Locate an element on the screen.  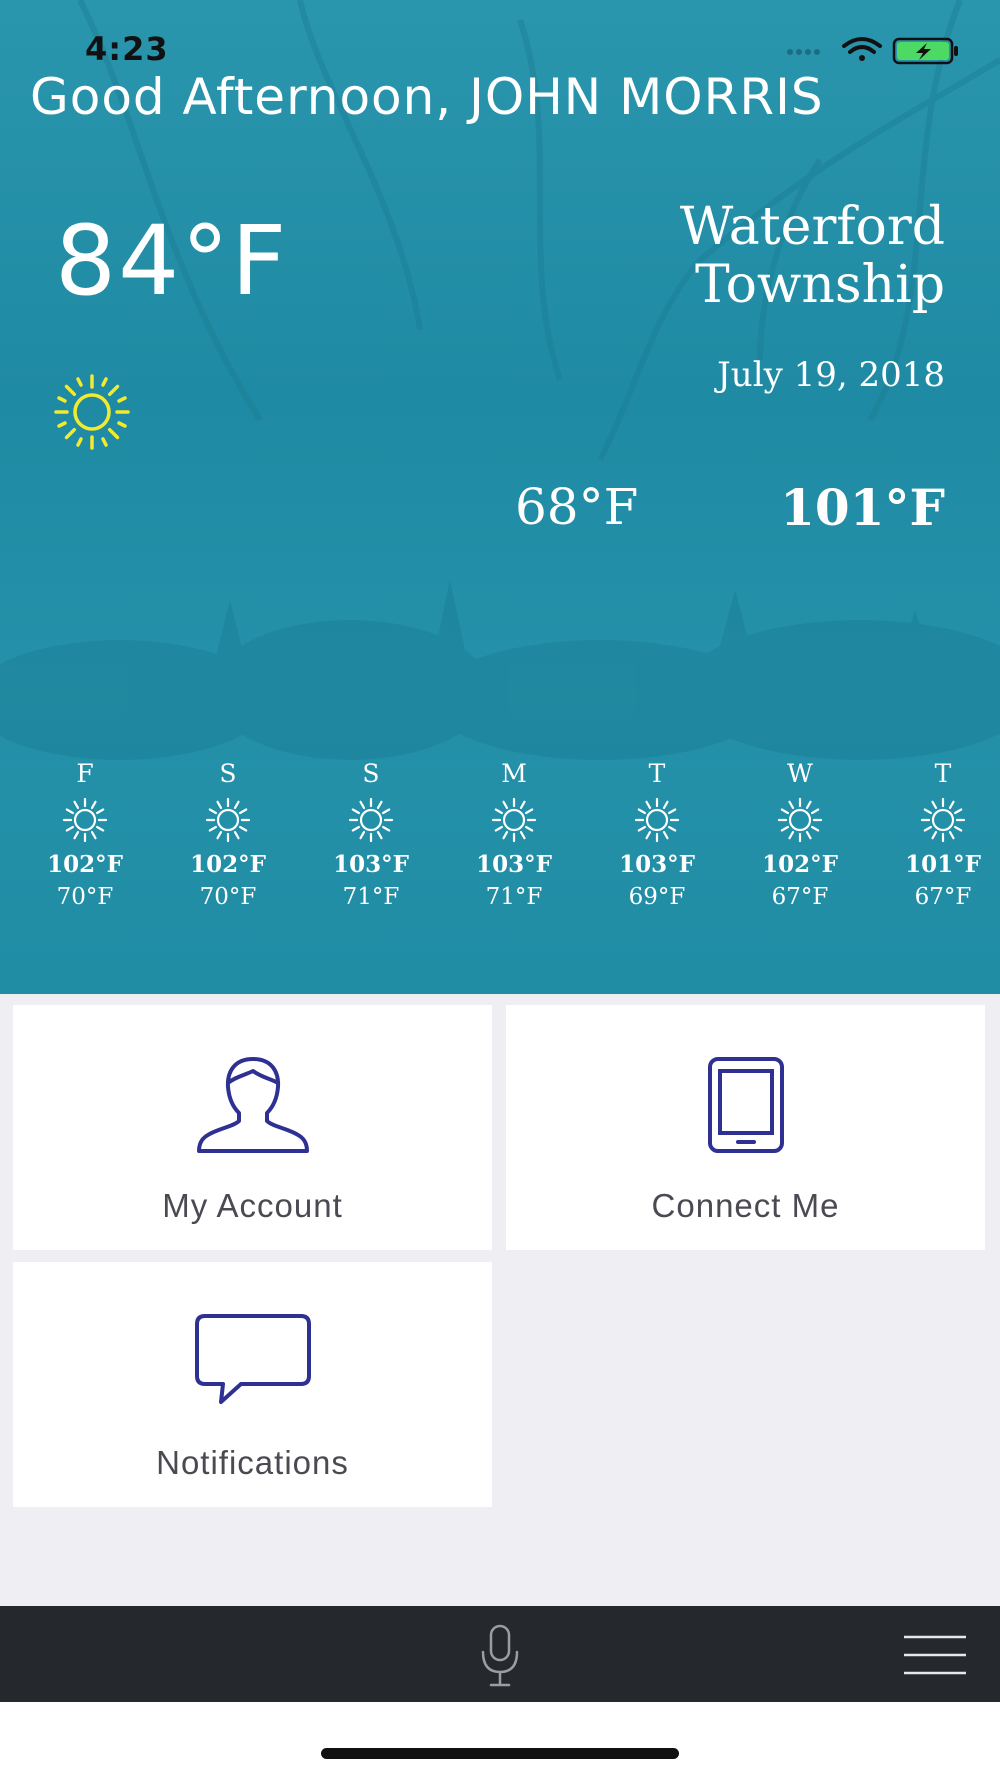
greeting-text: Good Afternoon, JOHN MORRIS is located at coordinates (427, 97).